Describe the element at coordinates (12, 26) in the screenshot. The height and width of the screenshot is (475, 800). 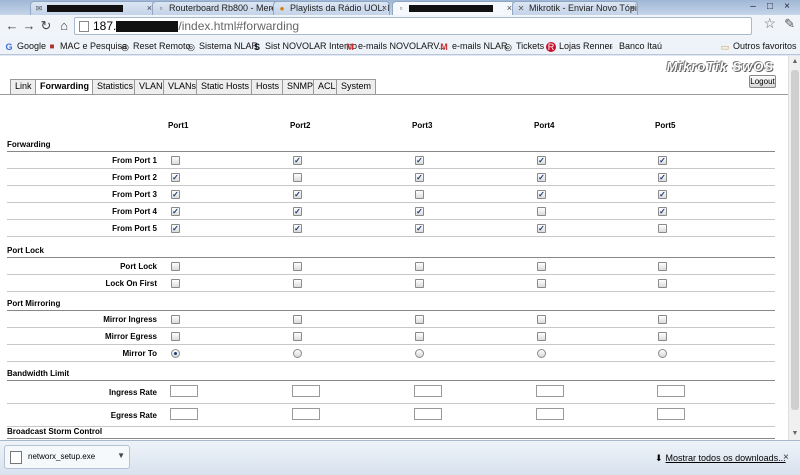
I see `back-icon: ←` at that location.